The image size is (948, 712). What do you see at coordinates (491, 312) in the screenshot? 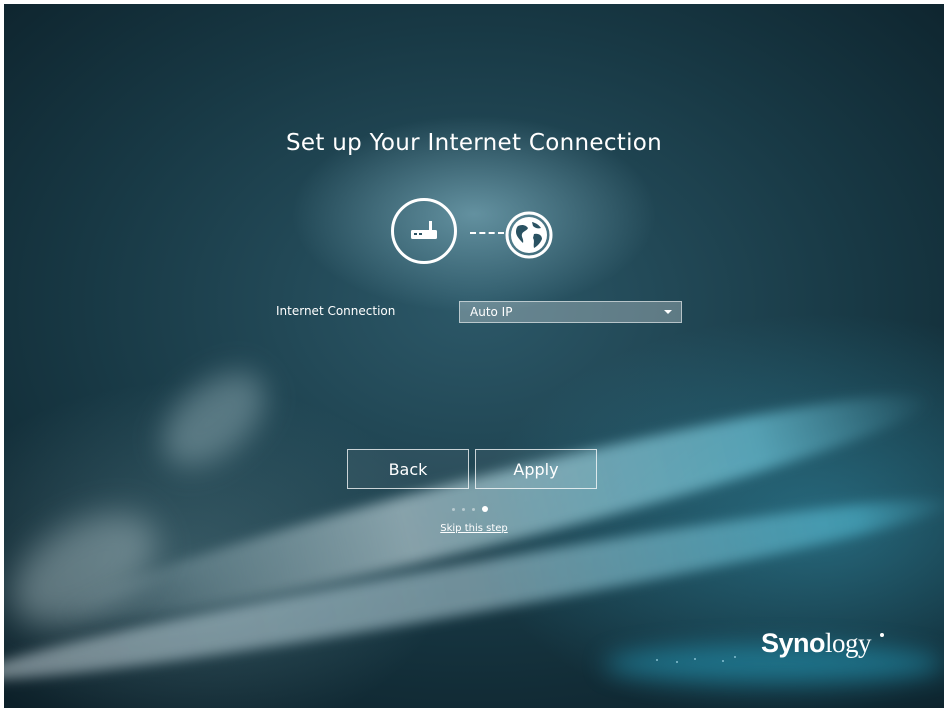
I see `internet-connection-value: Auto IP` at bounding box center [491, 312].